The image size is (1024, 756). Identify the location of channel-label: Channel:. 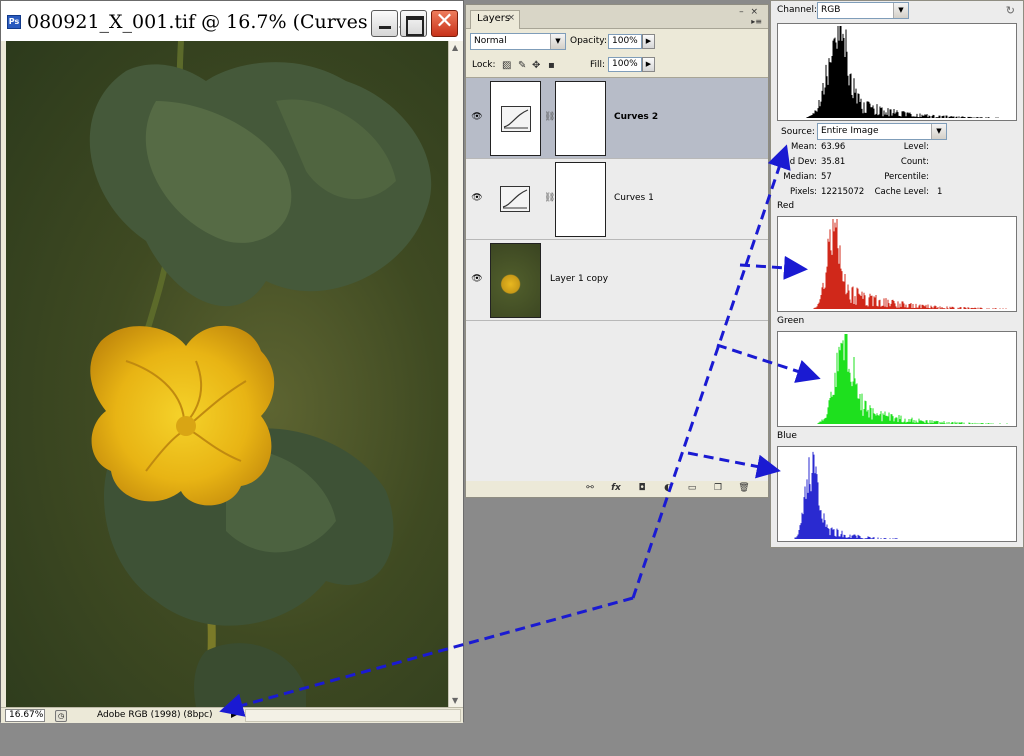
(797, 10).